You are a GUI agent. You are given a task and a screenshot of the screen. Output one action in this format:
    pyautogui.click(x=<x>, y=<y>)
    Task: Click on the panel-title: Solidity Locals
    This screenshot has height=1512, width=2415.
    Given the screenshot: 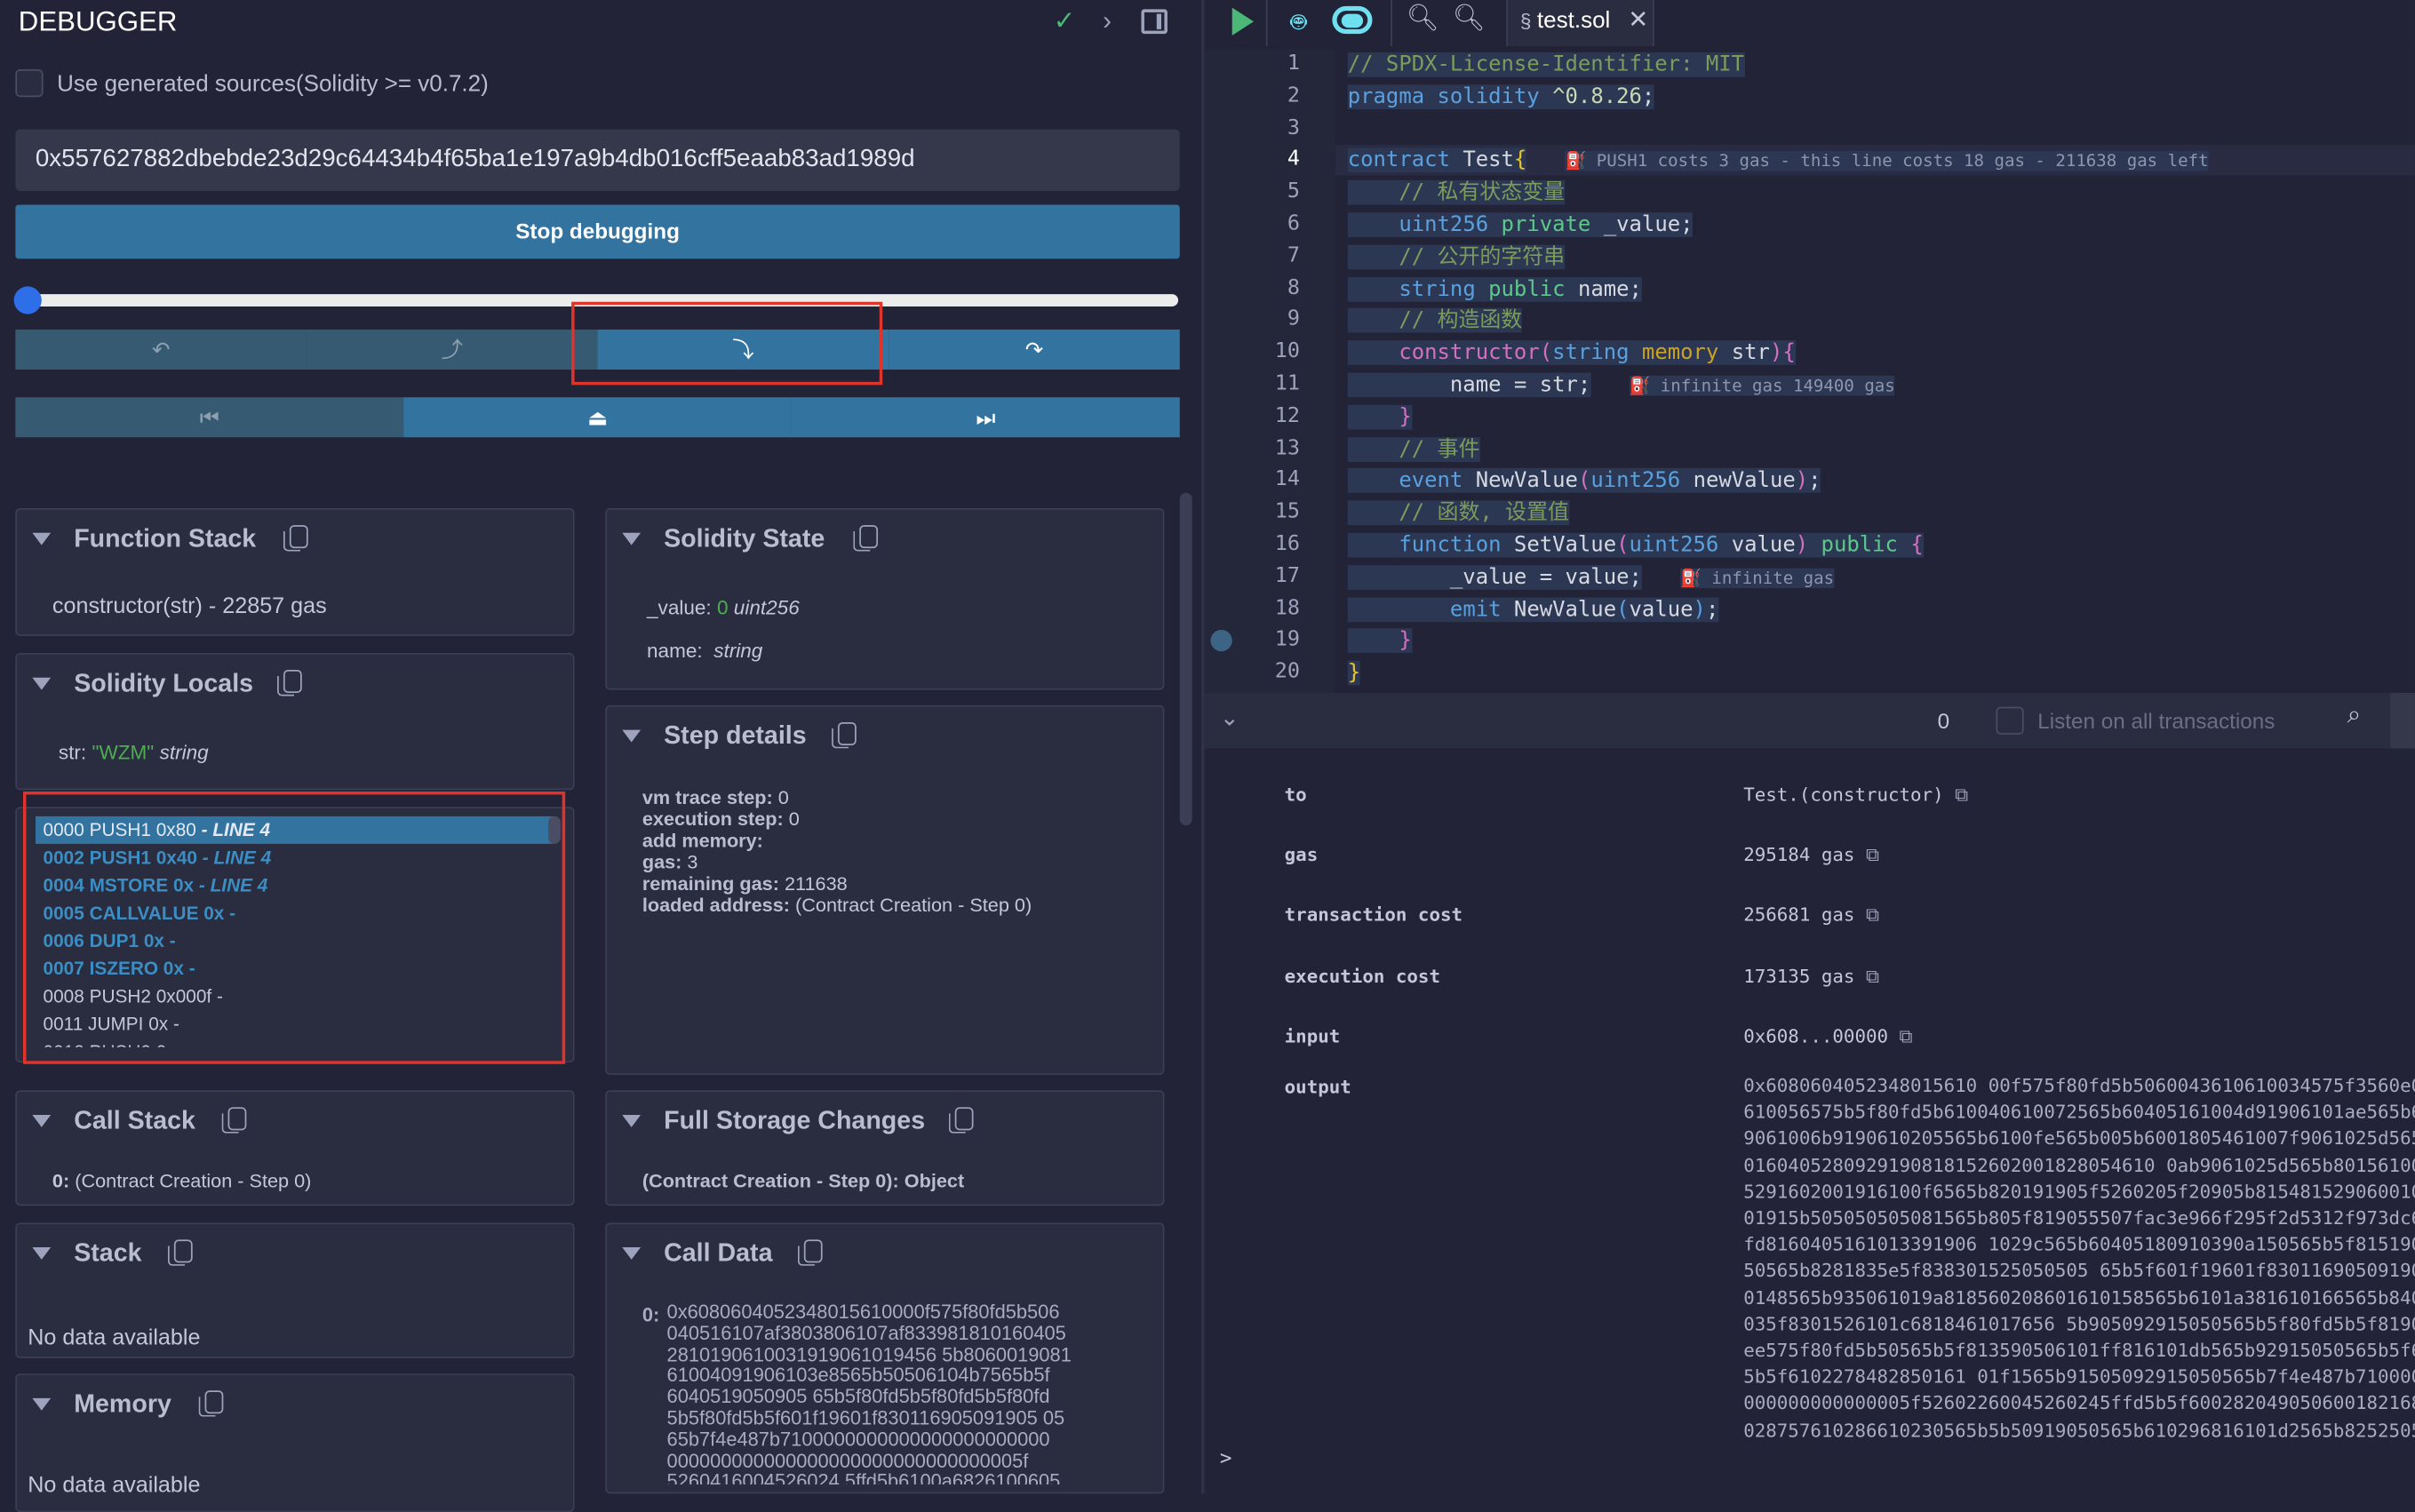 What is the action you would take?
    pyautogui.click(x=163, y=684)
    